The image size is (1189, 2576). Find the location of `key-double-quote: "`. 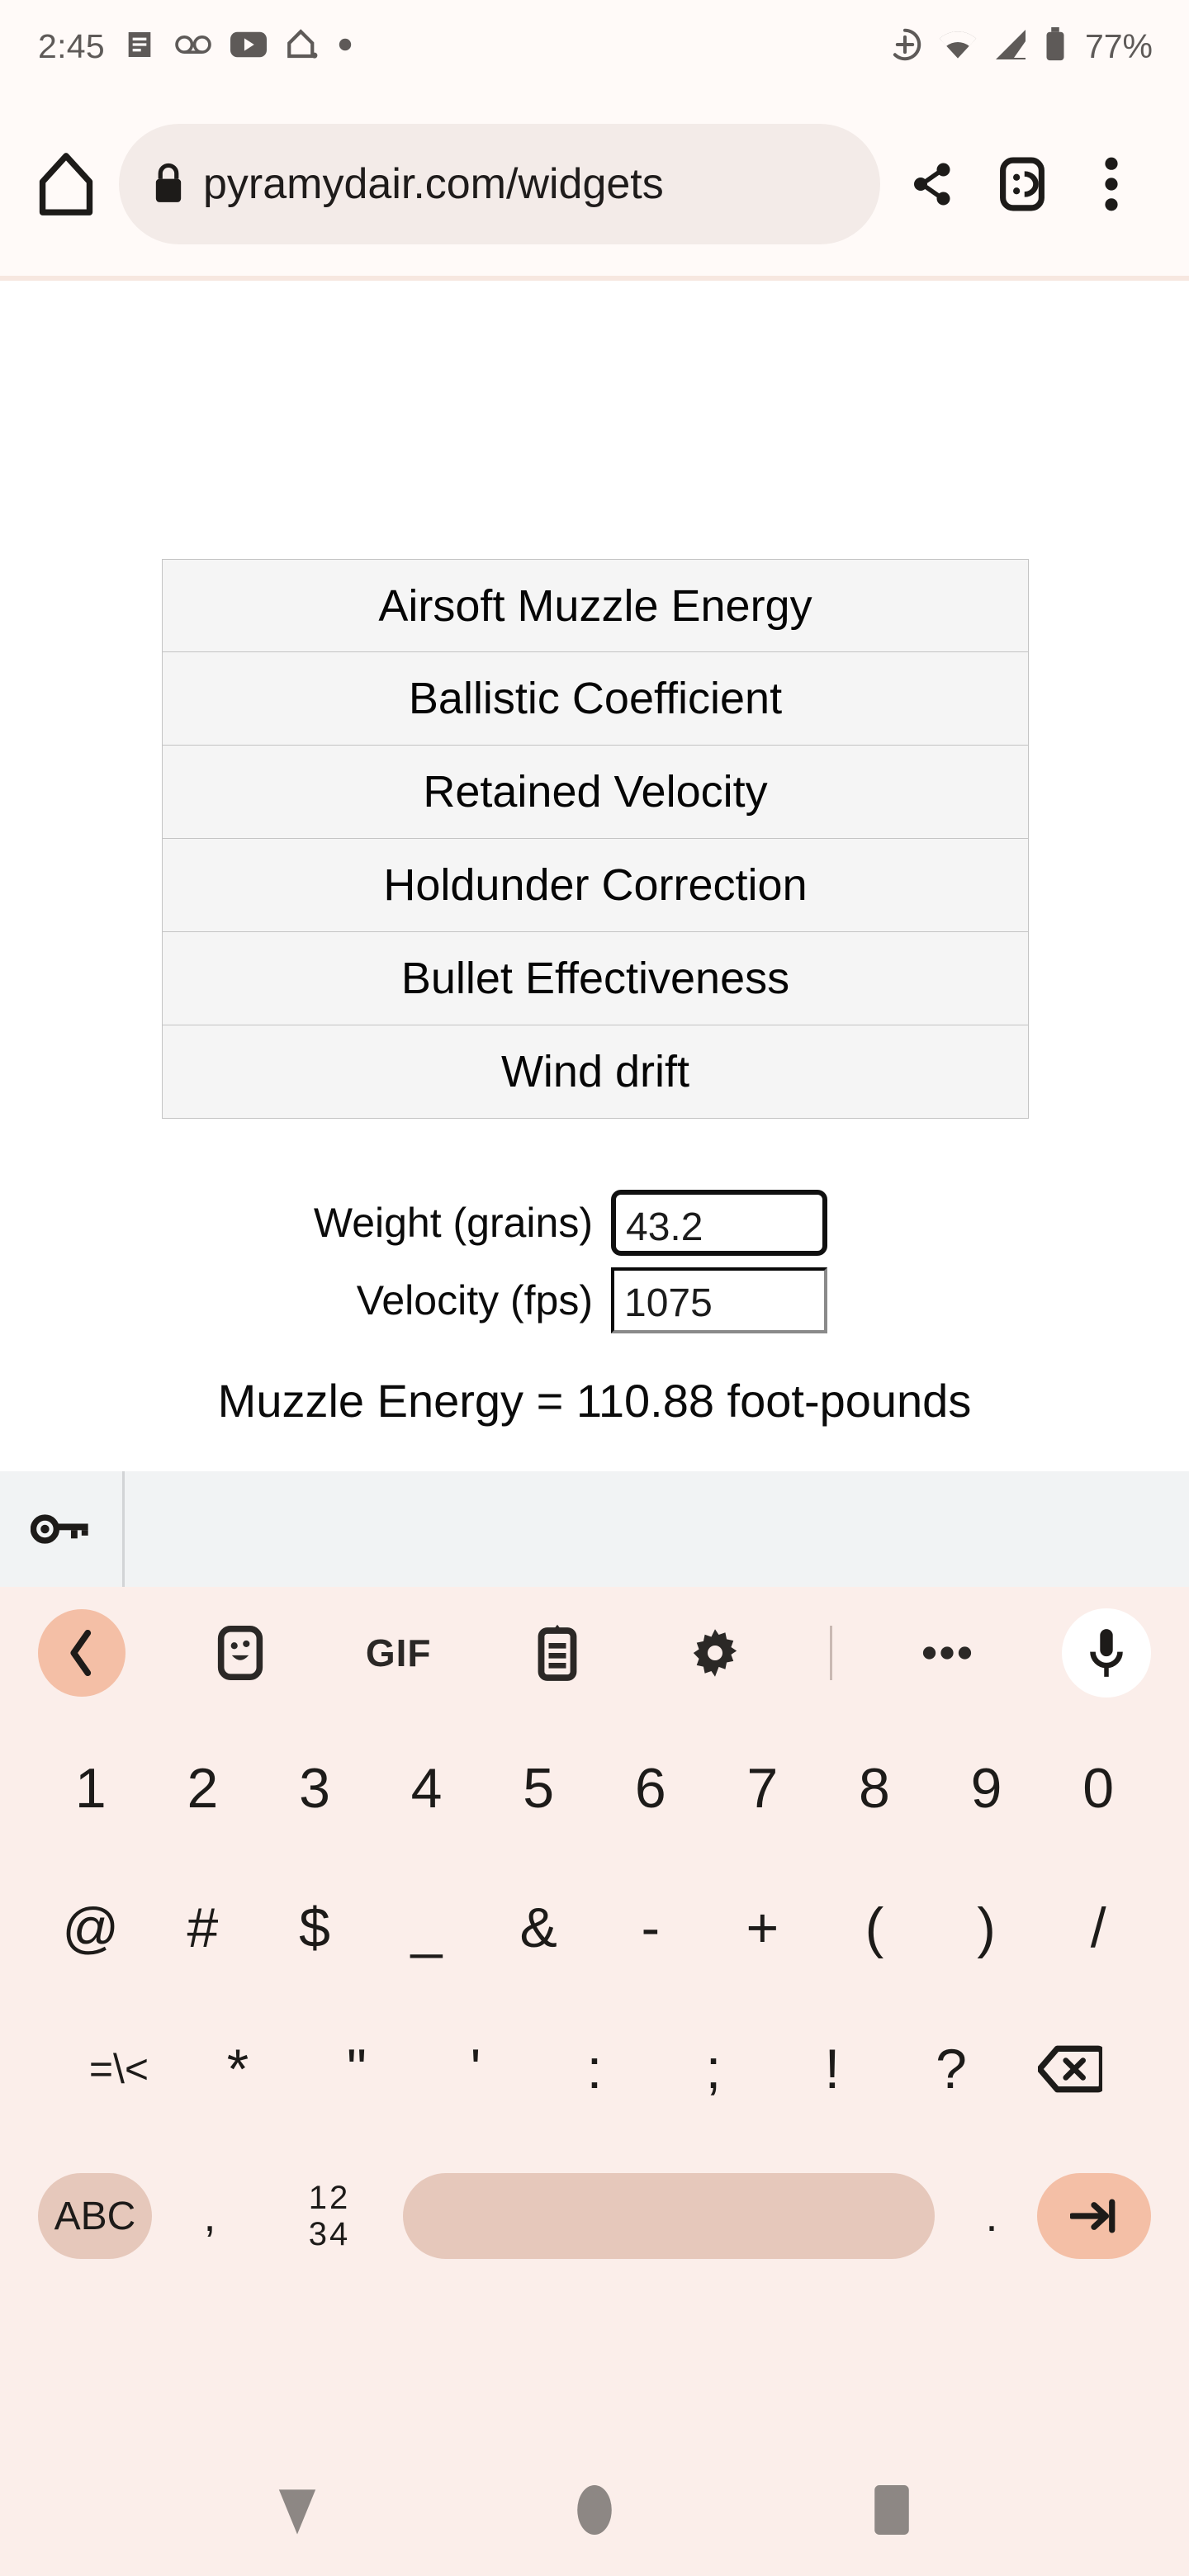

key-double-quote: " is located at coordinates (356, 2069).